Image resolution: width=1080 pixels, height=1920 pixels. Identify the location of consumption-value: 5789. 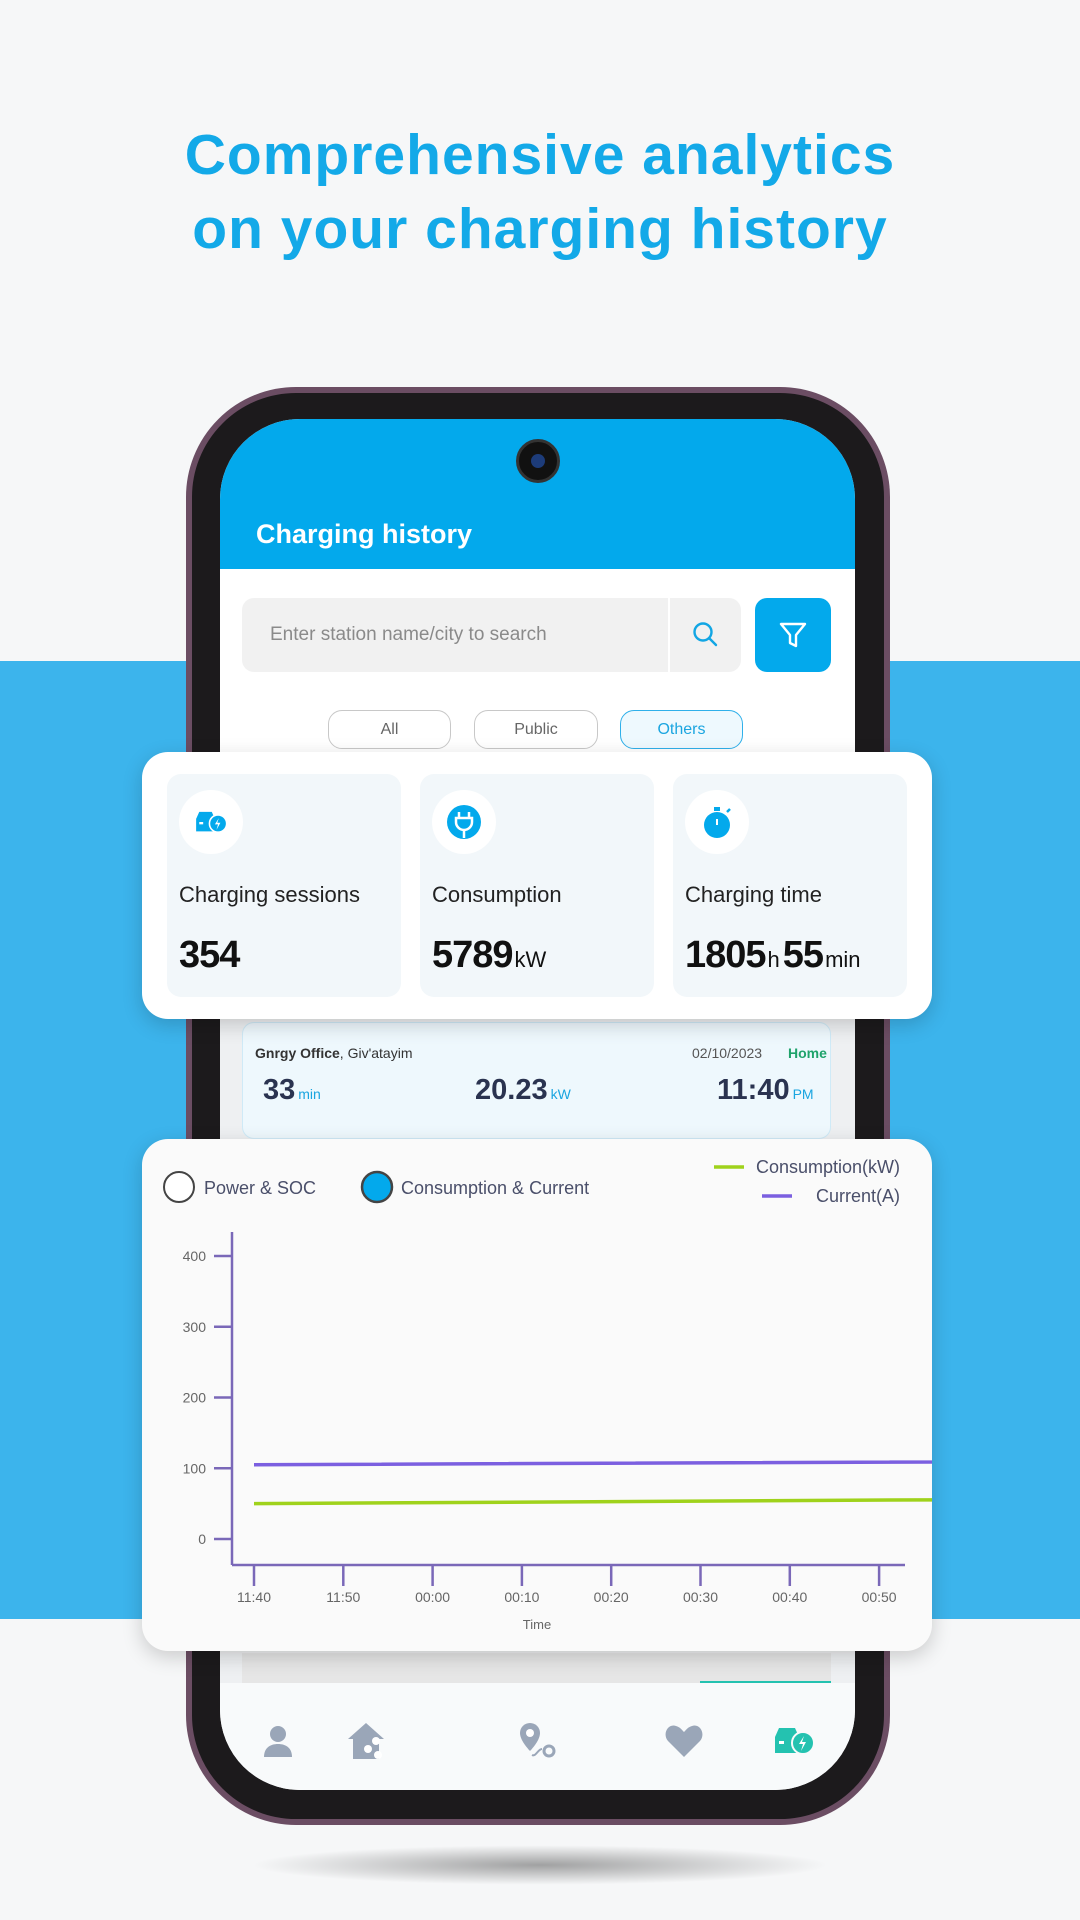
(473, 955).